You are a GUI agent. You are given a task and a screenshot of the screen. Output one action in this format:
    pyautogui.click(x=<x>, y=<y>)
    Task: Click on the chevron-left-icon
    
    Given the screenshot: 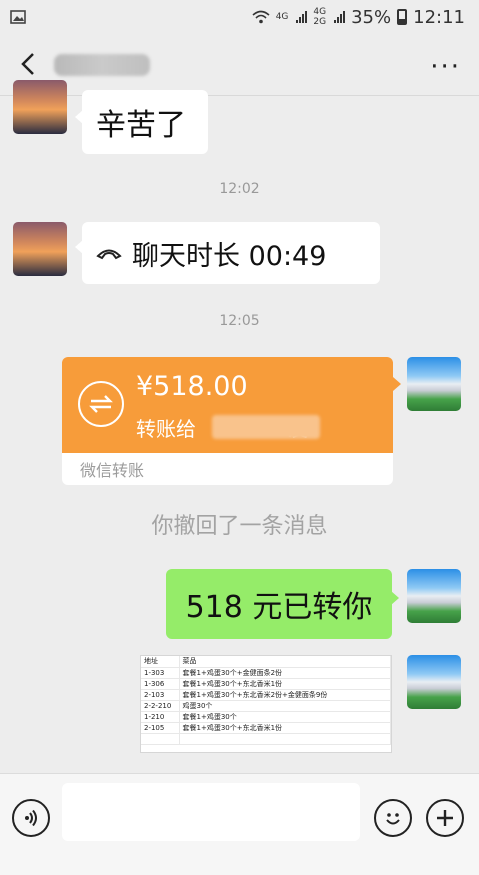 What is the action you would take?
    pyautogui.click(x=27, y=64)
    